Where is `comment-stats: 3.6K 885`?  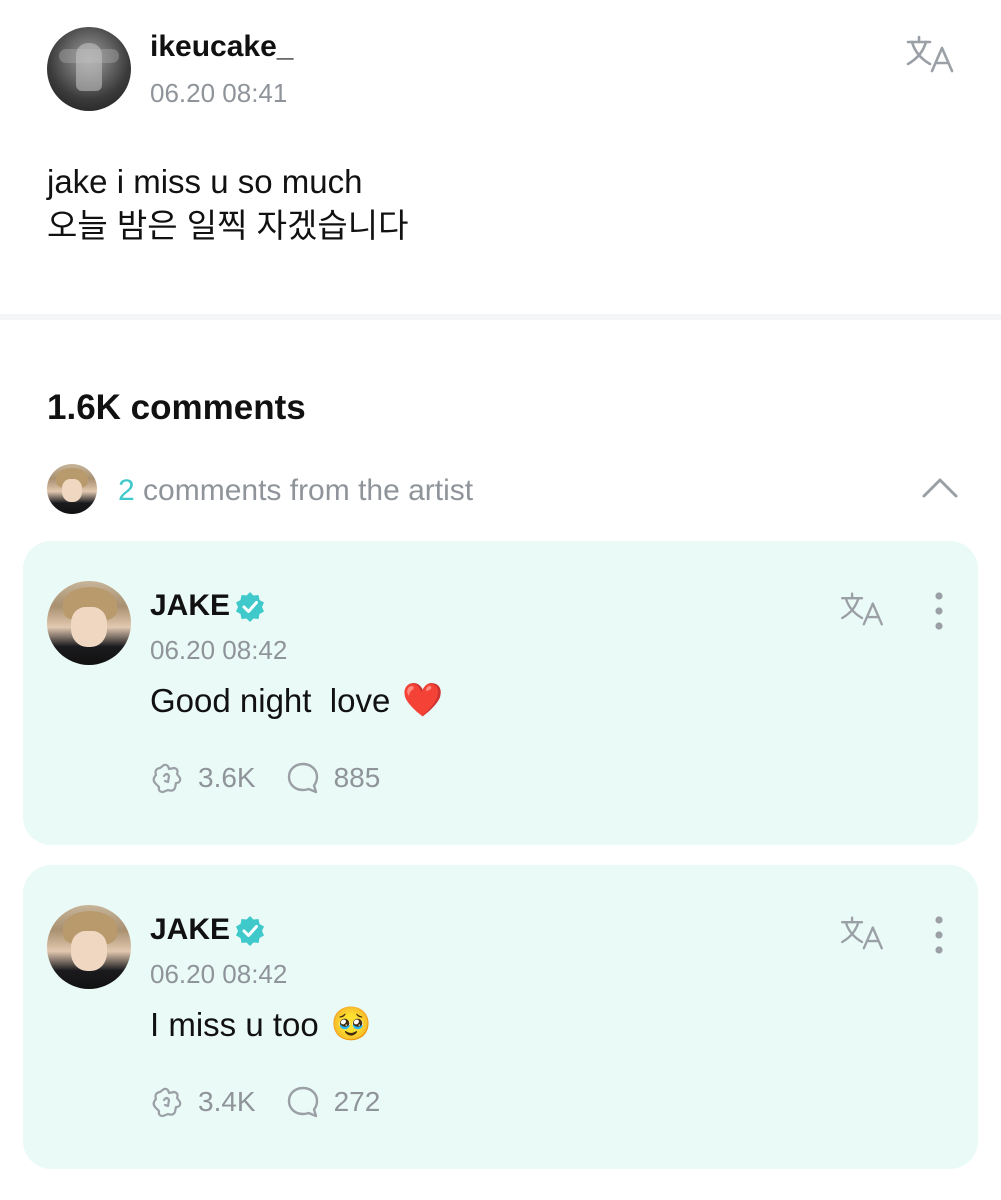 comment-stats: 3.6K 885 is located at coordinates (280, 778).